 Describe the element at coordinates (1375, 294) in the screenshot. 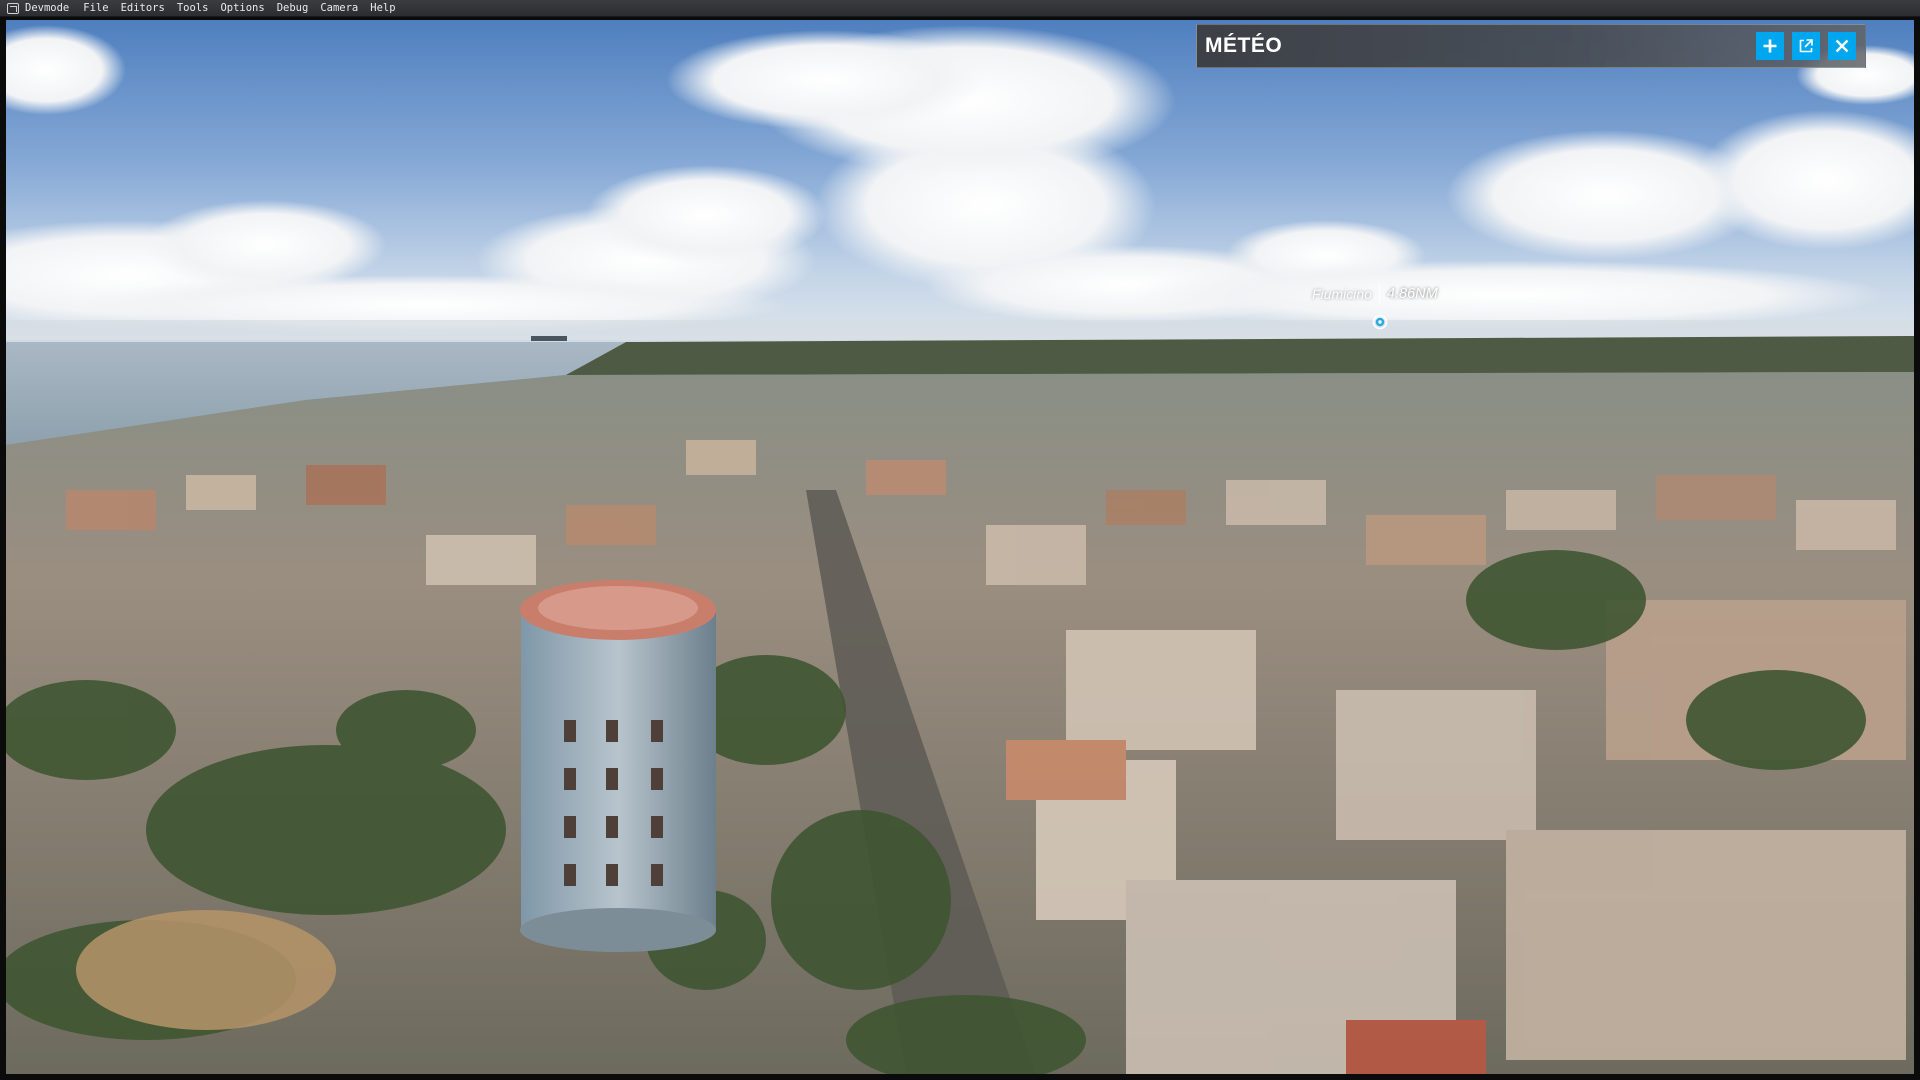

I see `poi-label: Fiumicino 4.86NM` at that location.